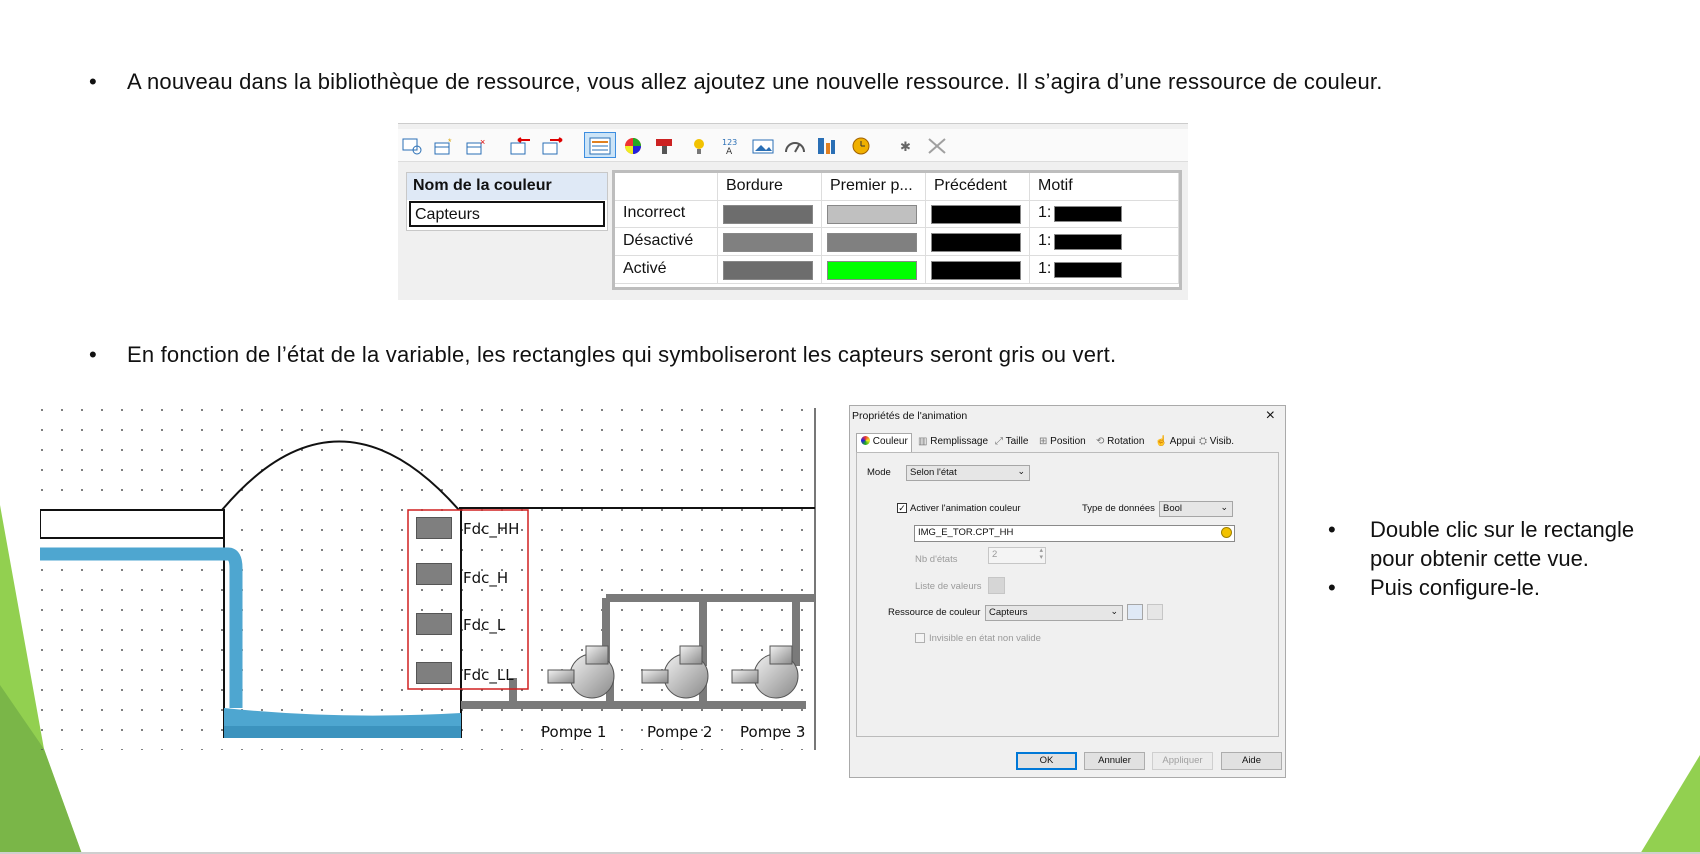  Describe the element at coordinates (1226, 532) in the screenshot. I see `variable-browse-icon` at that location.